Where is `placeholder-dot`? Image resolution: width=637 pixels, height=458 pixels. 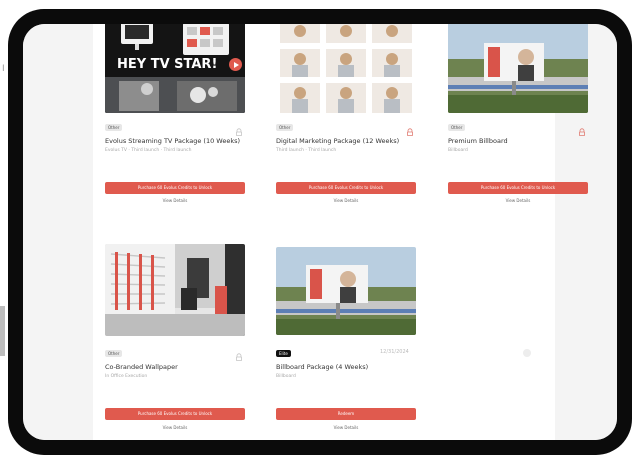
placeholder-dot is located at coordinates (527, 353).